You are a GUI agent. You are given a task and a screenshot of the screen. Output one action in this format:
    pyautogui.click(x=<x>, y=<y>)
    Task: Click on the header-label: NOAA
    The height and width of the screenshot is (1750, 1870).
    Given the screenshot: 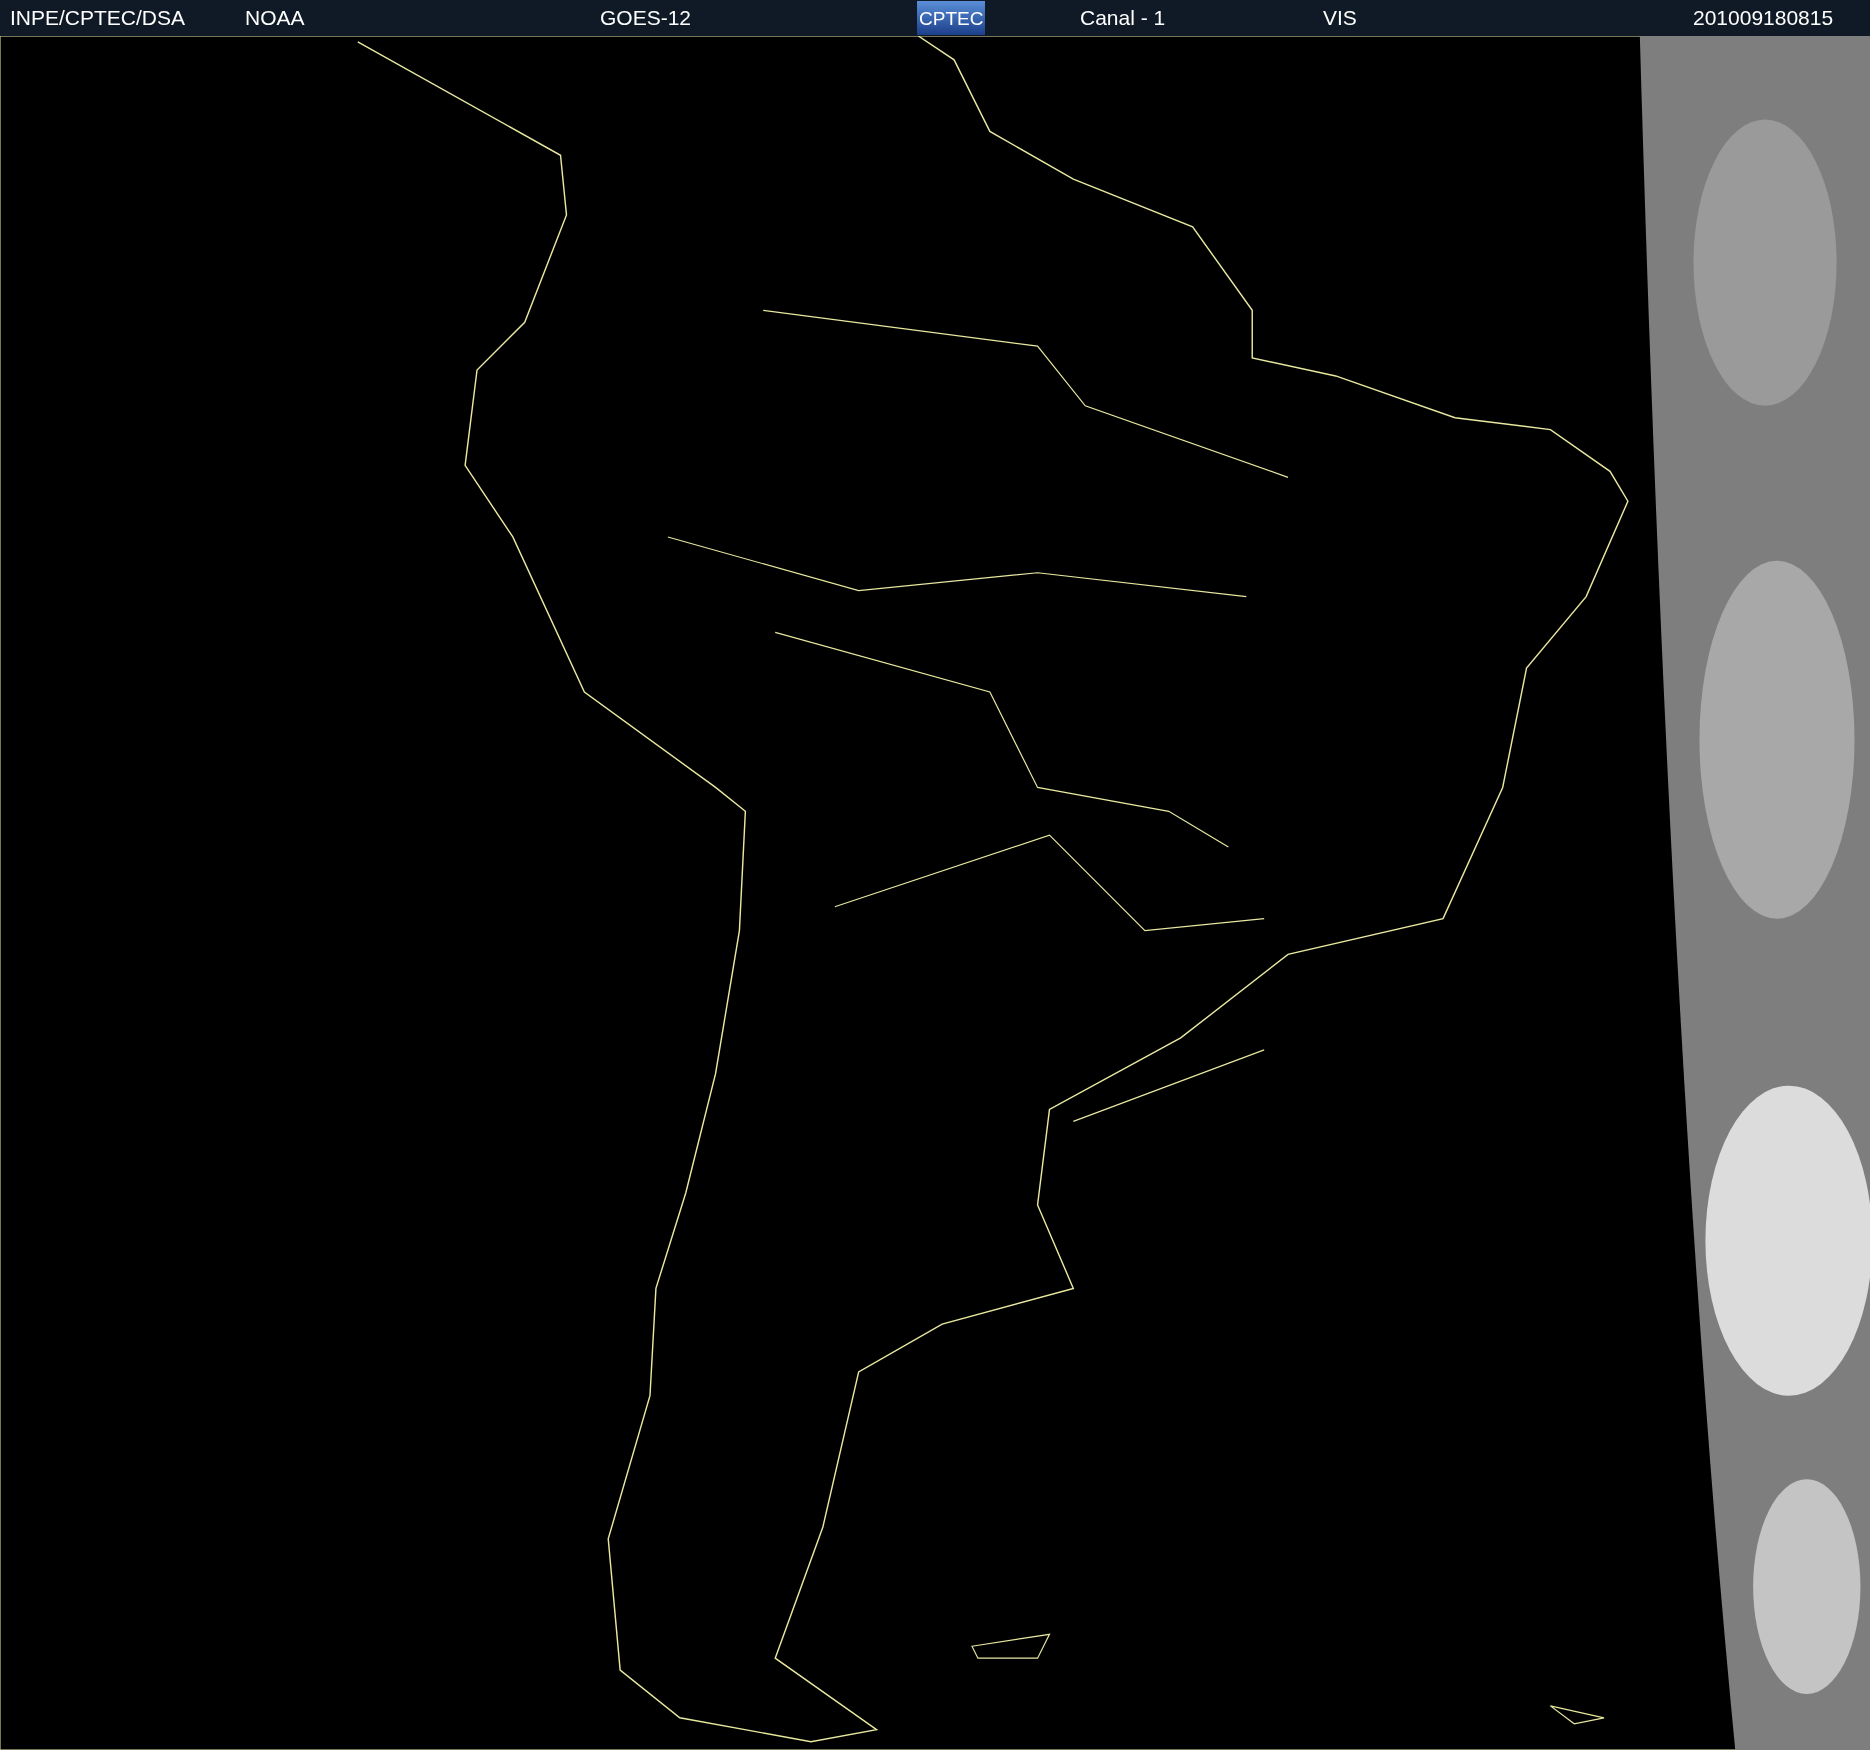 What is the action you would take?
    pyautogui.click(x=275, y=18)
    